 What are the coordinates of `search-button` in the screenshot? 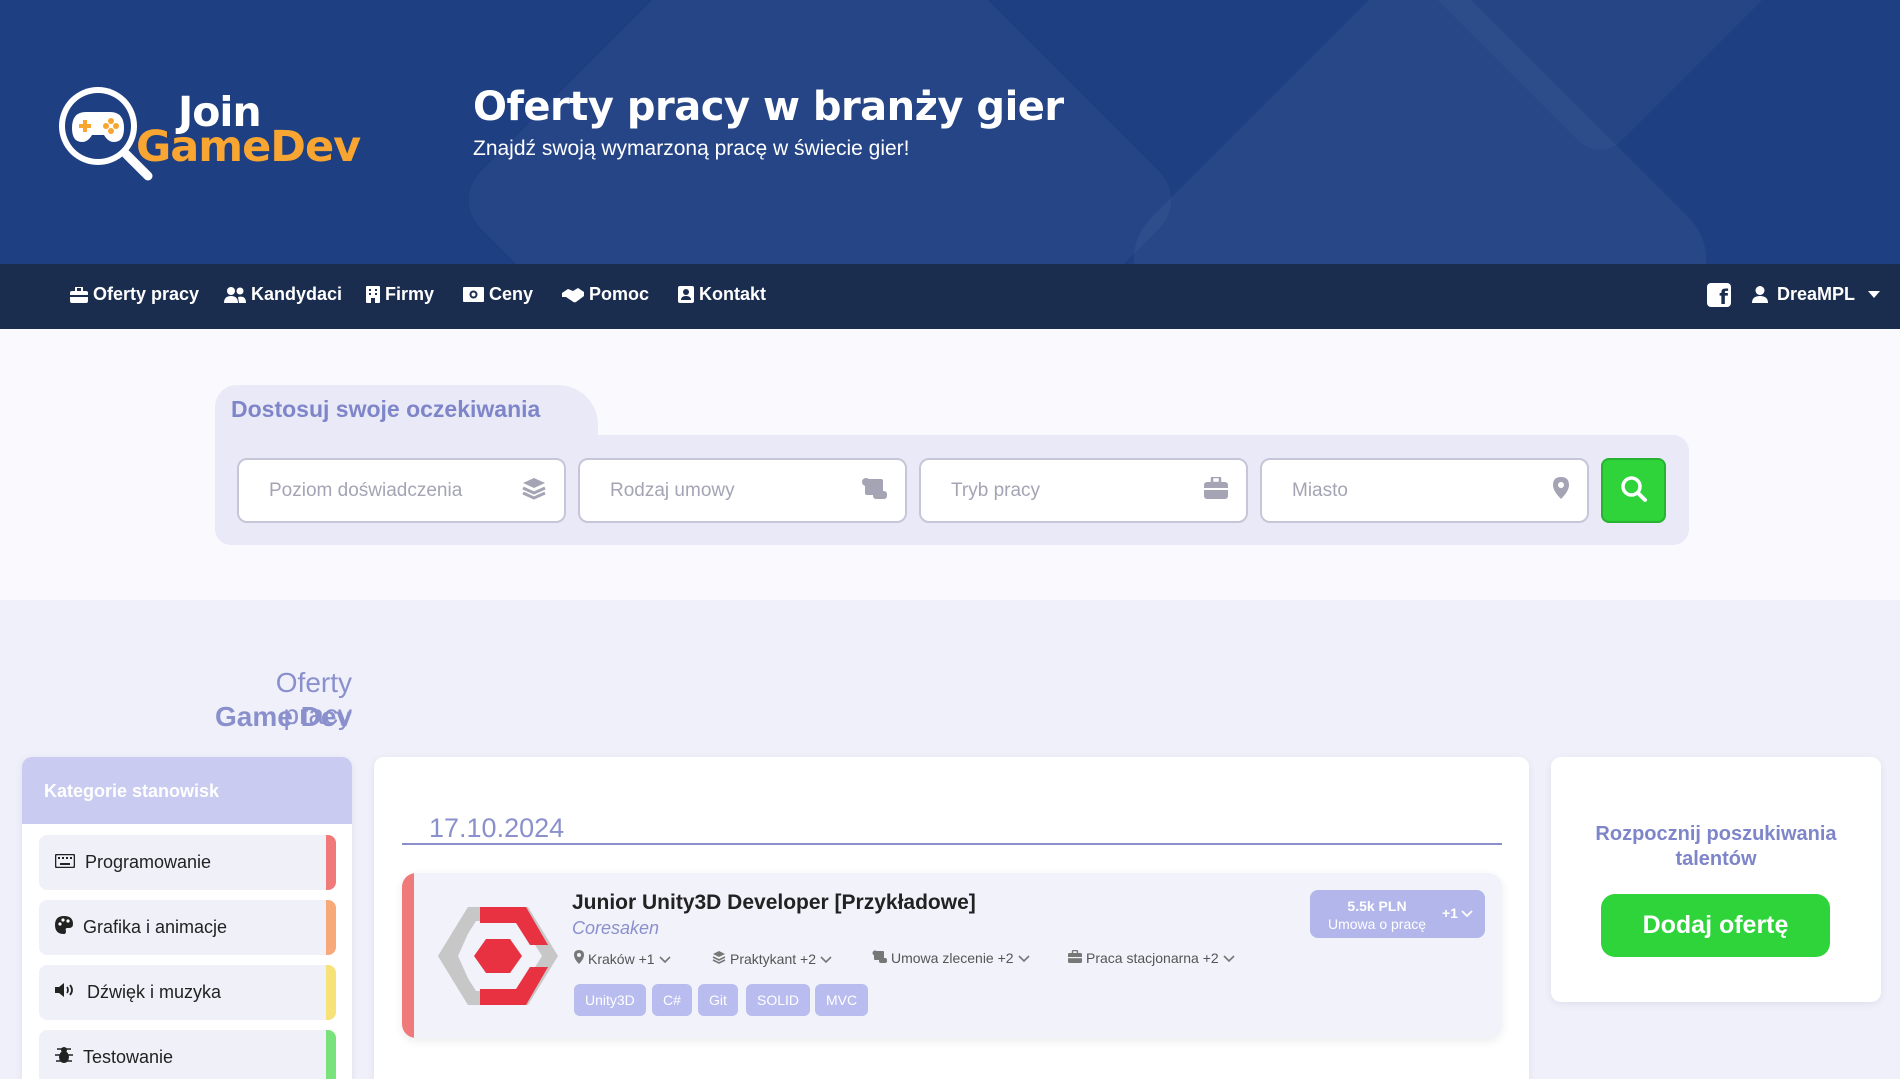 It's located at (1633, 490).